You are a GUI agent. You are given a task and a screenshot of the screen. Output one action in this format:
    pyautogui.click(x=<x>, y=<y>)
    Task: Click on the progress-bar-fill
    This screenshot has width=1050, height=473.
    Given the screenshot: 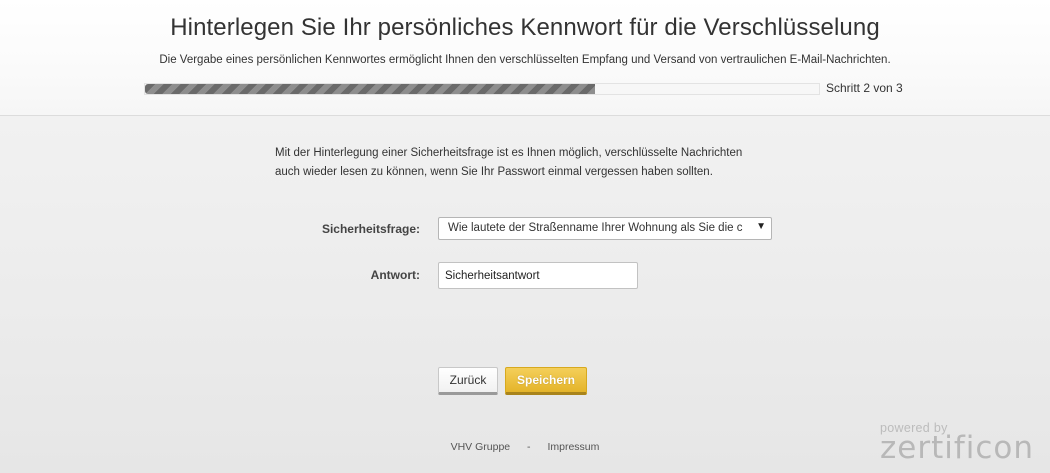 What is the action you would take?
    pyautogui.click(x=370, y=89)
    